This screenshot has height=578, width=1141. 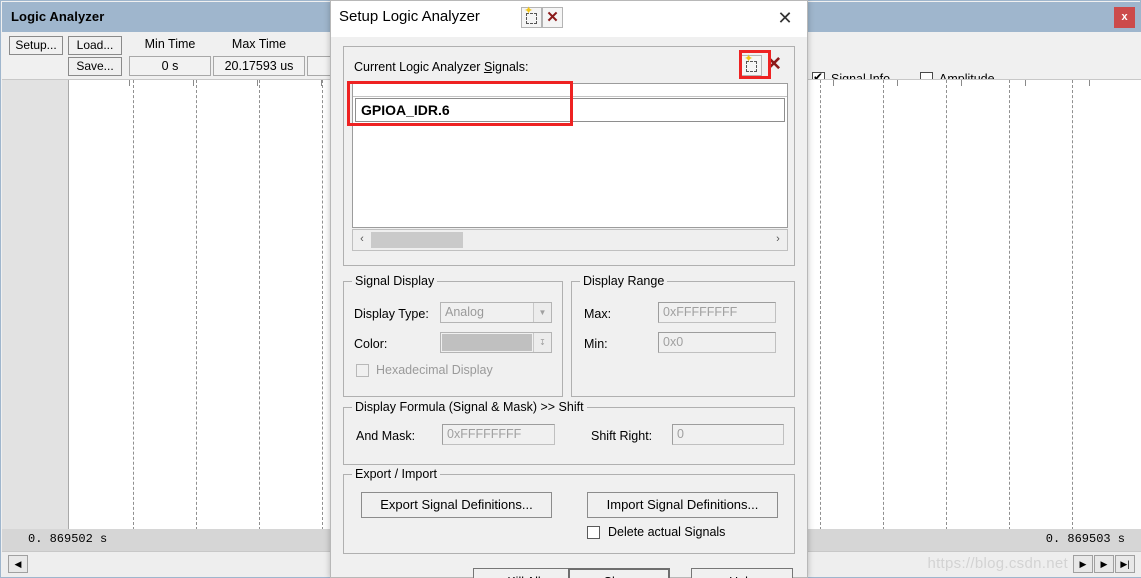 I want to click on min-time-label: Min Time, so click(x=170, y=44).